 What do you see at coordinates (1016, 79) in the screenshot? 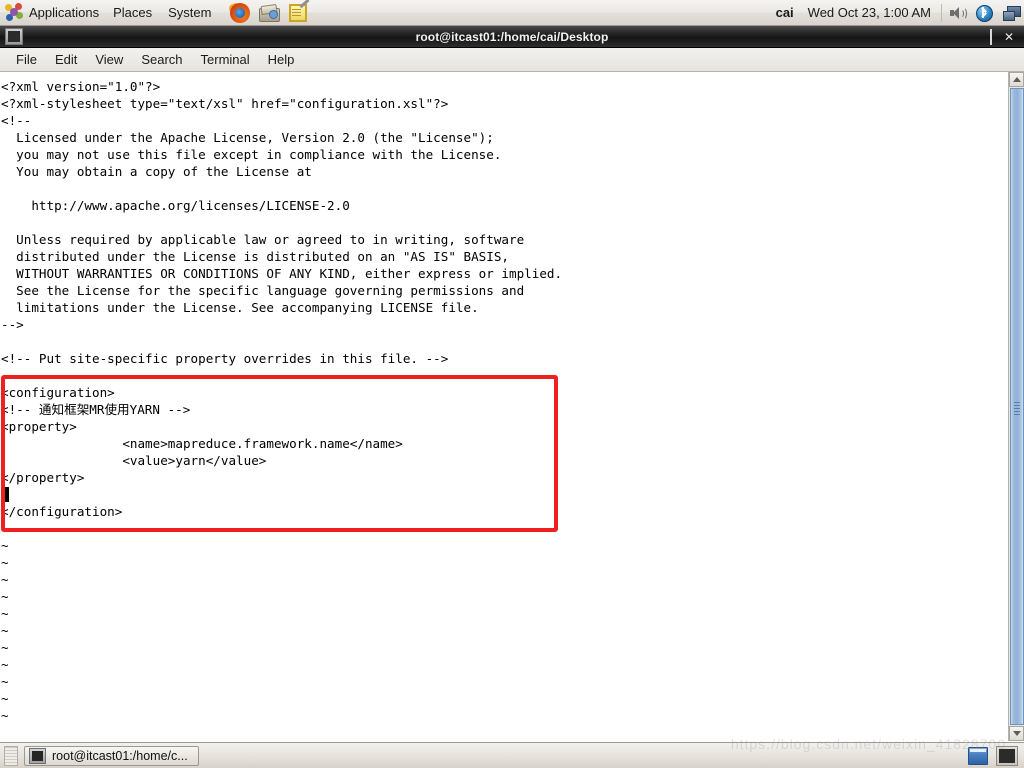
I see `scroll-up-button` at bounding box center [1016, 79].